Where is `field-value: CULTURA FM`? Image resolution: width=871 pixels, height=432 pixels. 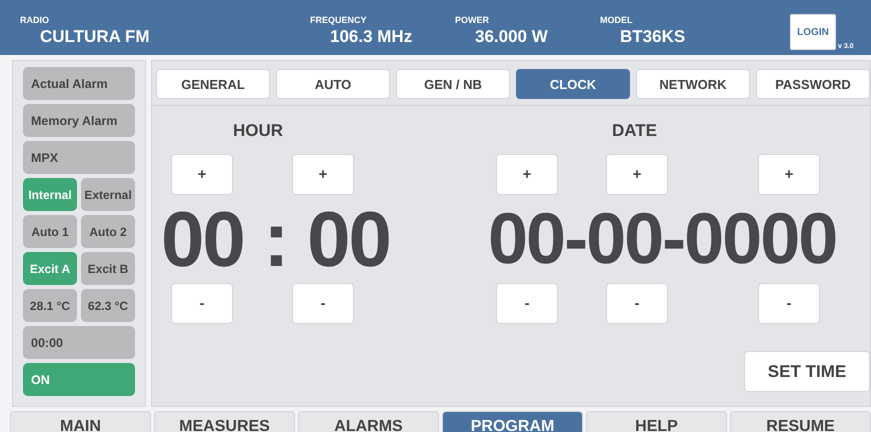
field-value: CULTURA FM is located at coordinates (95, 37).